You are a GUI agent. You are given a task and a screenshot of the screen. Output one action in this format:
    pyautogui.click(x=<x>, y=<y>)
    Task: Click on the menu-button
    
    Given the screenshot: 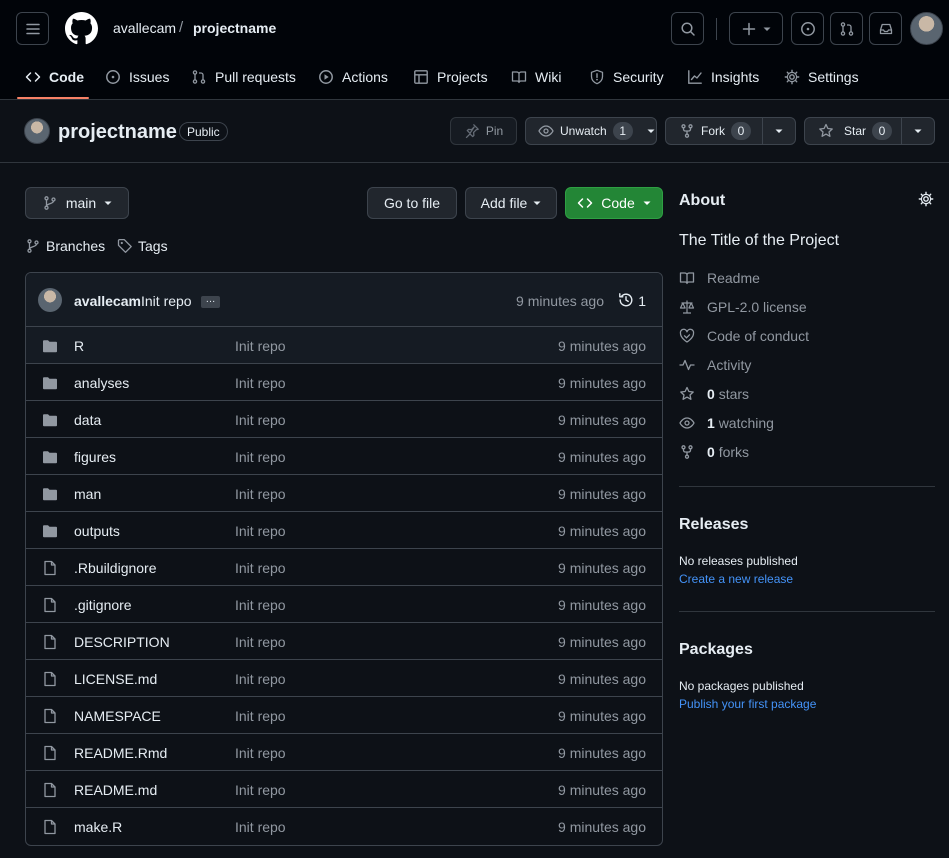 What is the action you would take?
    pyautogui.click(x=32, y=28)
    